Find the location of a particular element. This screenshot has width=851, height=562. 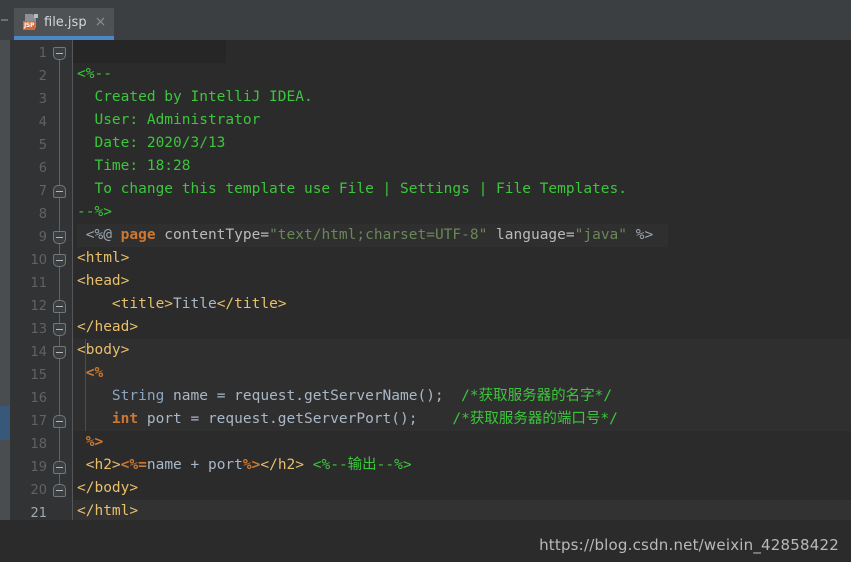

code-token: <%--输出--%> is located at coordinates (362, 465).